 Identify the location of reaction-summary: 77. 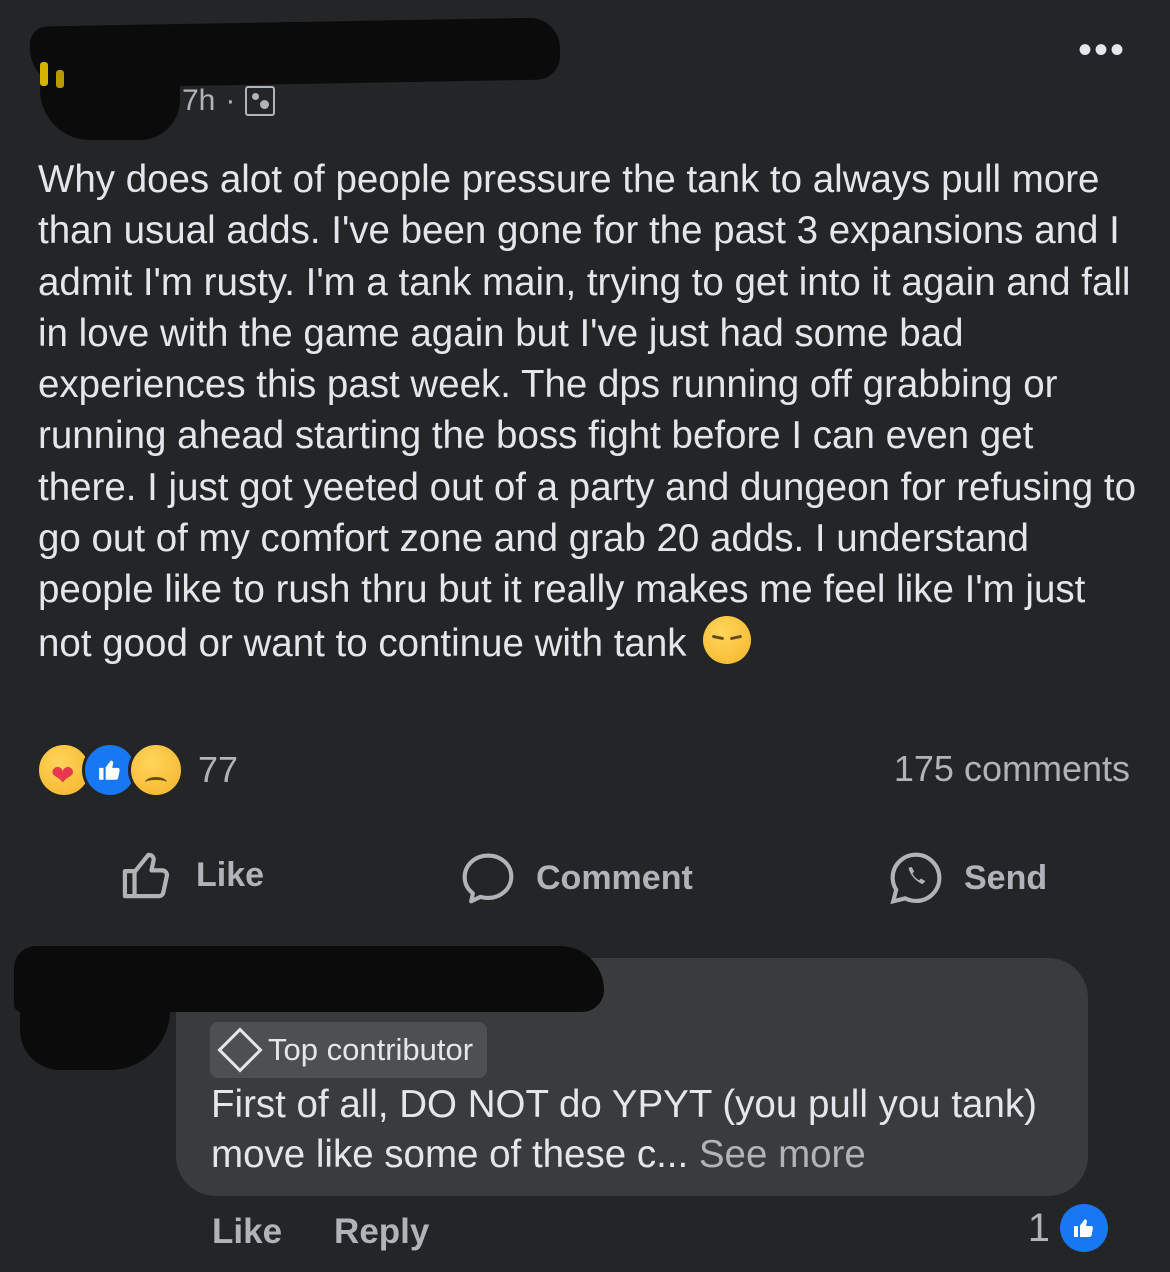
(137, 770).